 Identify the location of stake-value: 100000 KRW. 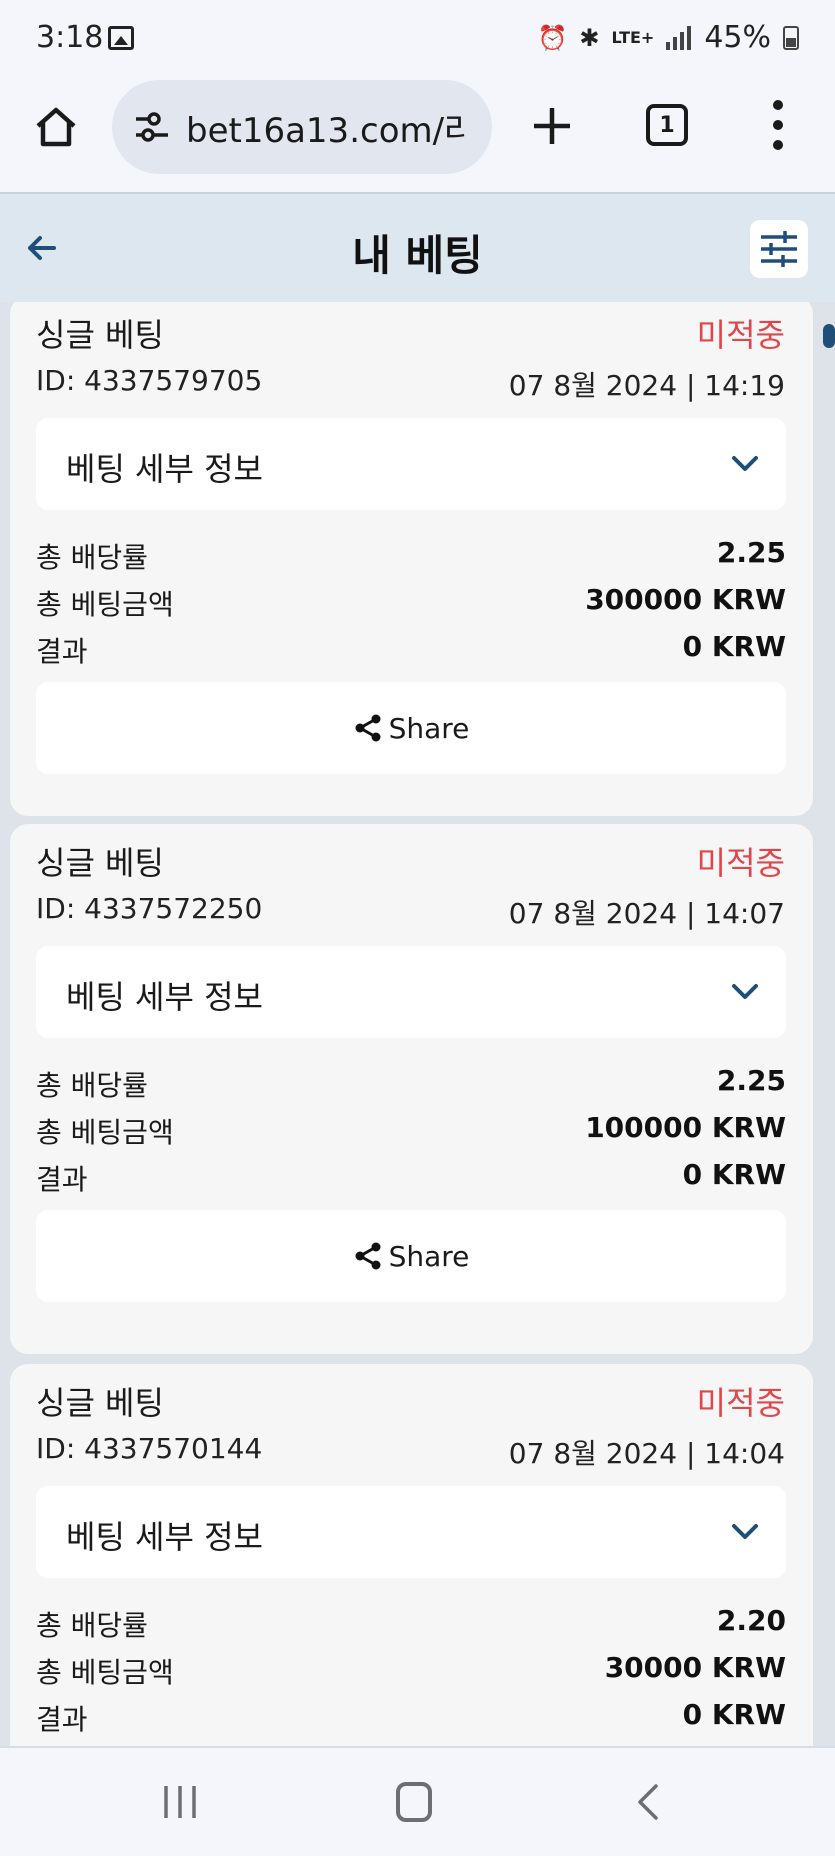
(685, 1127).